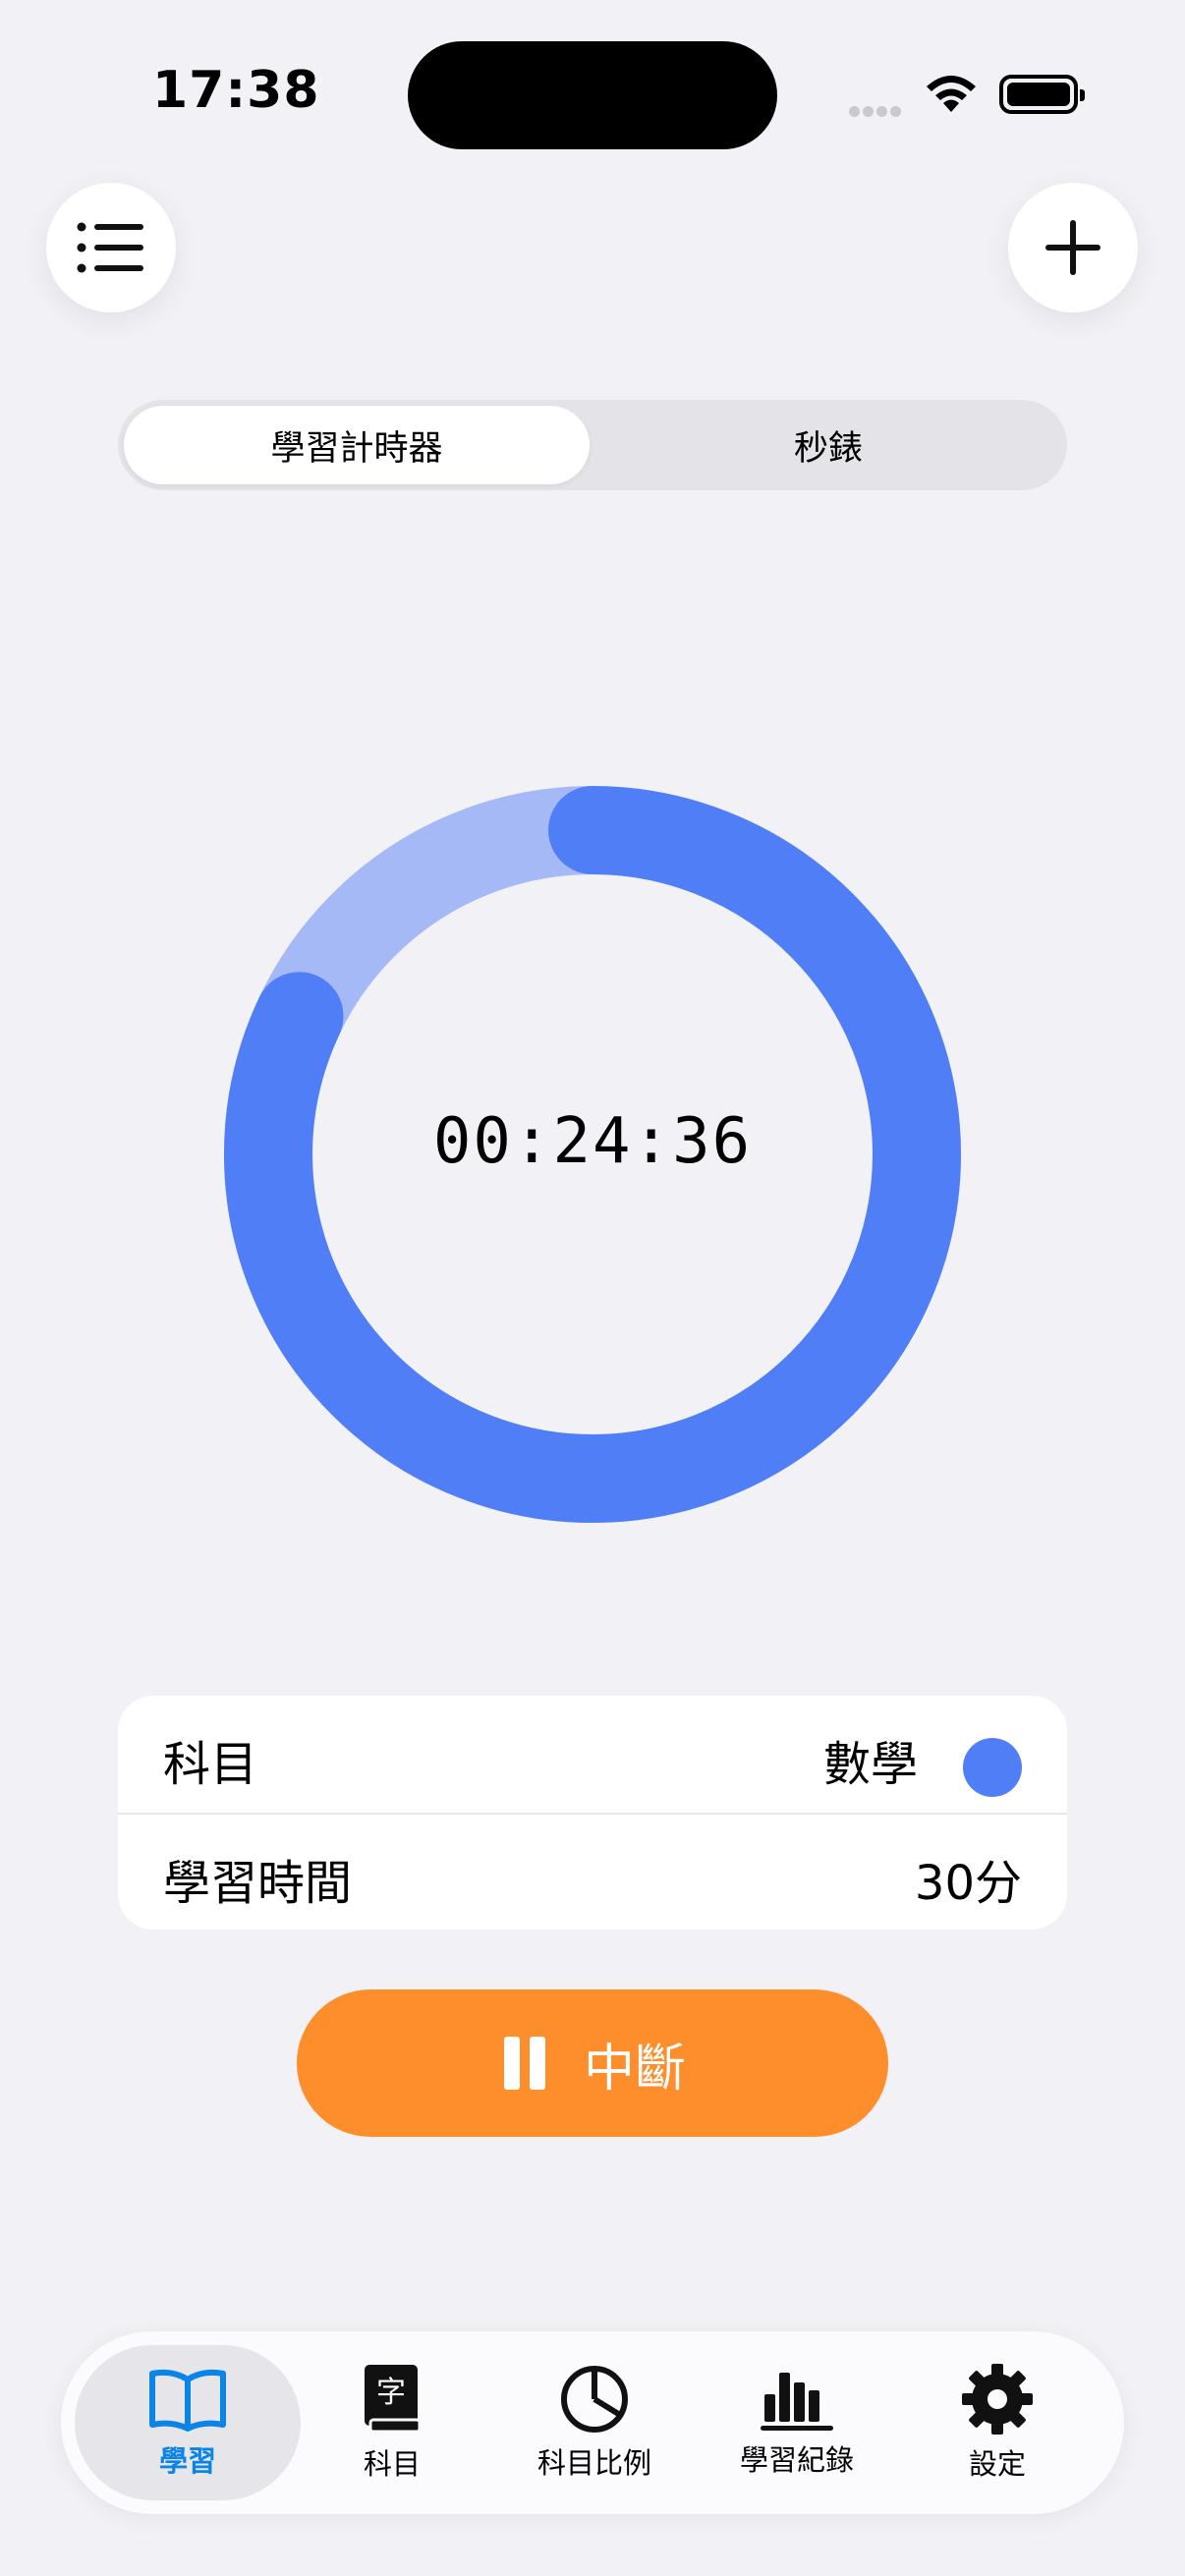 The height and width of the screenshot is (2576, 1185). I want to click on duration-value: 30分, so click(968, 1883).